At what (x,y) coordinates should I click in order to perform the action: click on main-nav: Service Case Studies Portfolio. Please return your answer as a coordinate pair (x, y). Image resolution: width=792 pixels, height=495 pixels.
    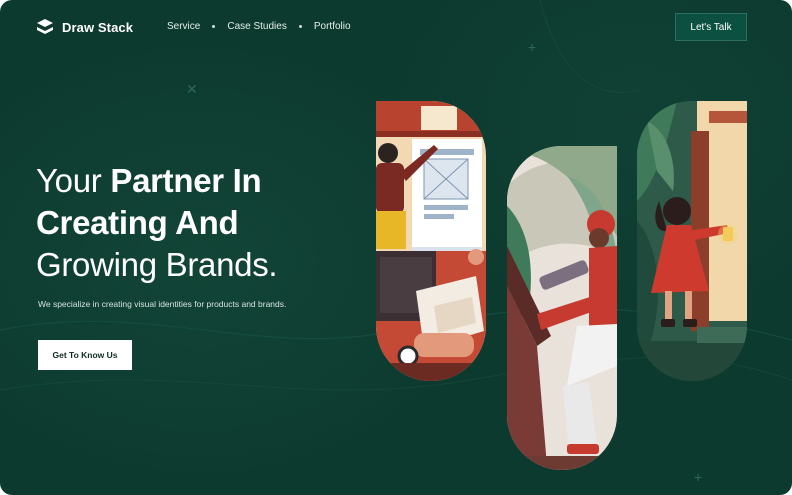
    Looking at the image, I should click on (259, 26).